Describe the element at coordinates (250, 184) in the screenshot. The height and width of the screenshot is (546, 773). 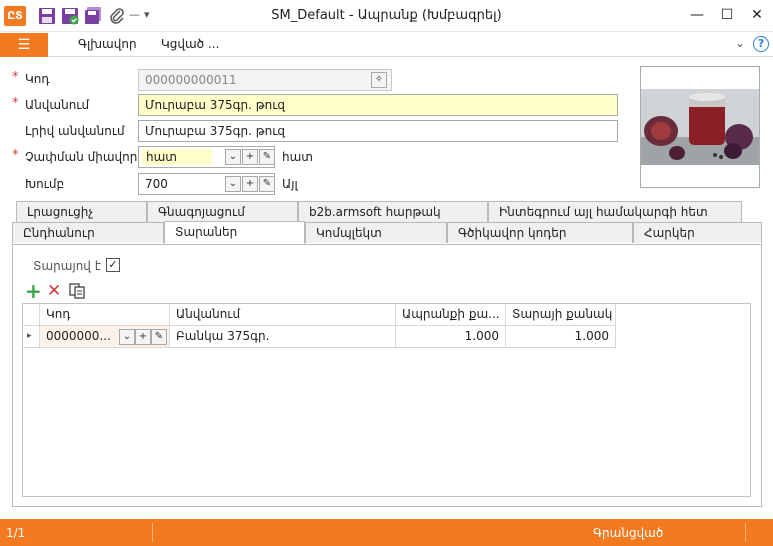
I see `group-add-button: +` at that location.